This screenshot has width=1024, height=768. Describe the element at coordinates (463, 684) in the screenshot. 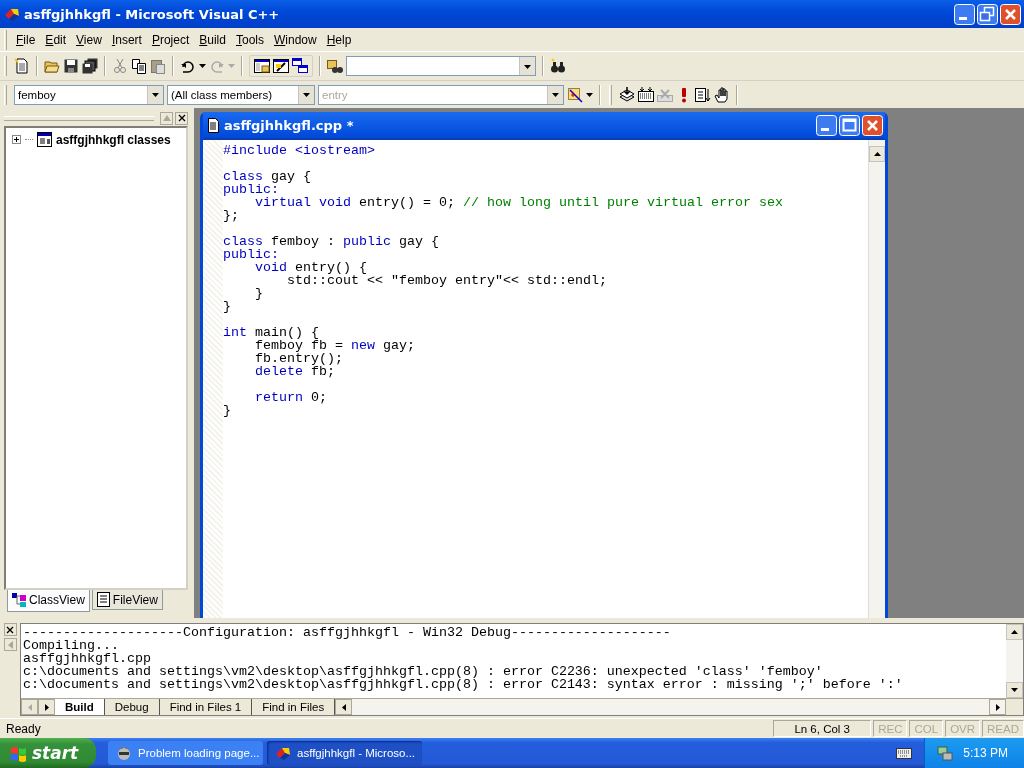

I see `output-line: c:\documents and settings\vm2\desktop\asffgjhhkgfl.cpp(8) : error C2143: syntax error : missing ';' before ':'` at that location.